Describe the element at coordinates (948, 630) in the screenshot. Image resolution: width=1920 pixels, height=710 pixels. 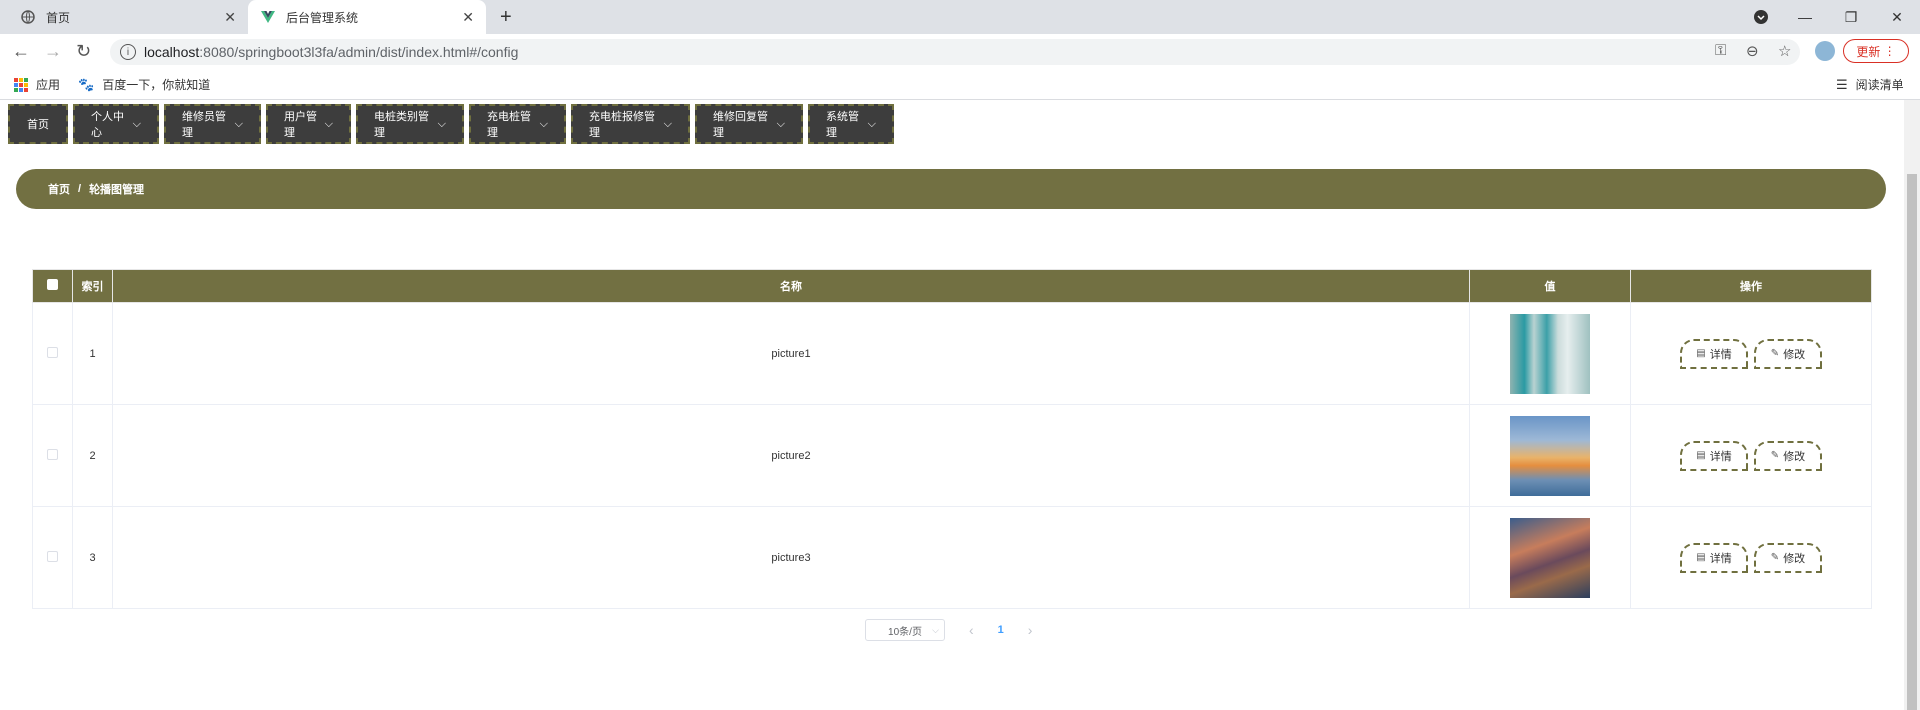
I see `pagination: 10条/页 ⌵ ‹ 1 ›` at that location.